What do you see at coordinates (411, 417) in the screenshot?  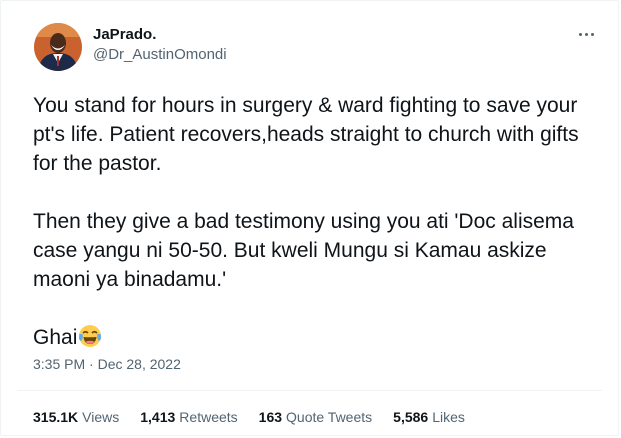 I see `likes-count: 5,586` at bounding box center [411, 417].